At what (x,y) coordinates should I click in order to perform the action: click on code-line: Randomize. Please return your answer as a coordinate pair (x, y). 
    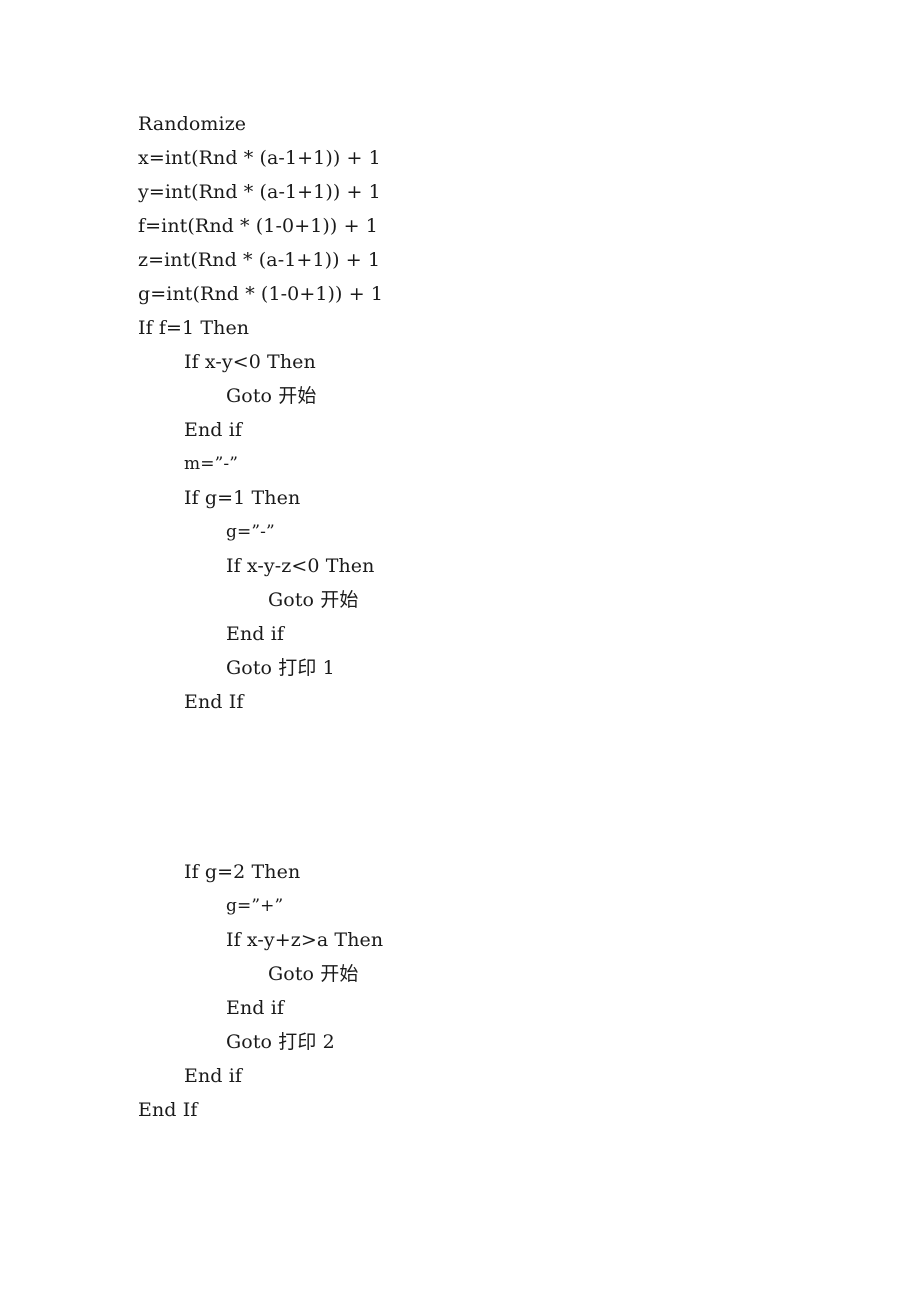
    Looking at the image, I should click on (192, 124).